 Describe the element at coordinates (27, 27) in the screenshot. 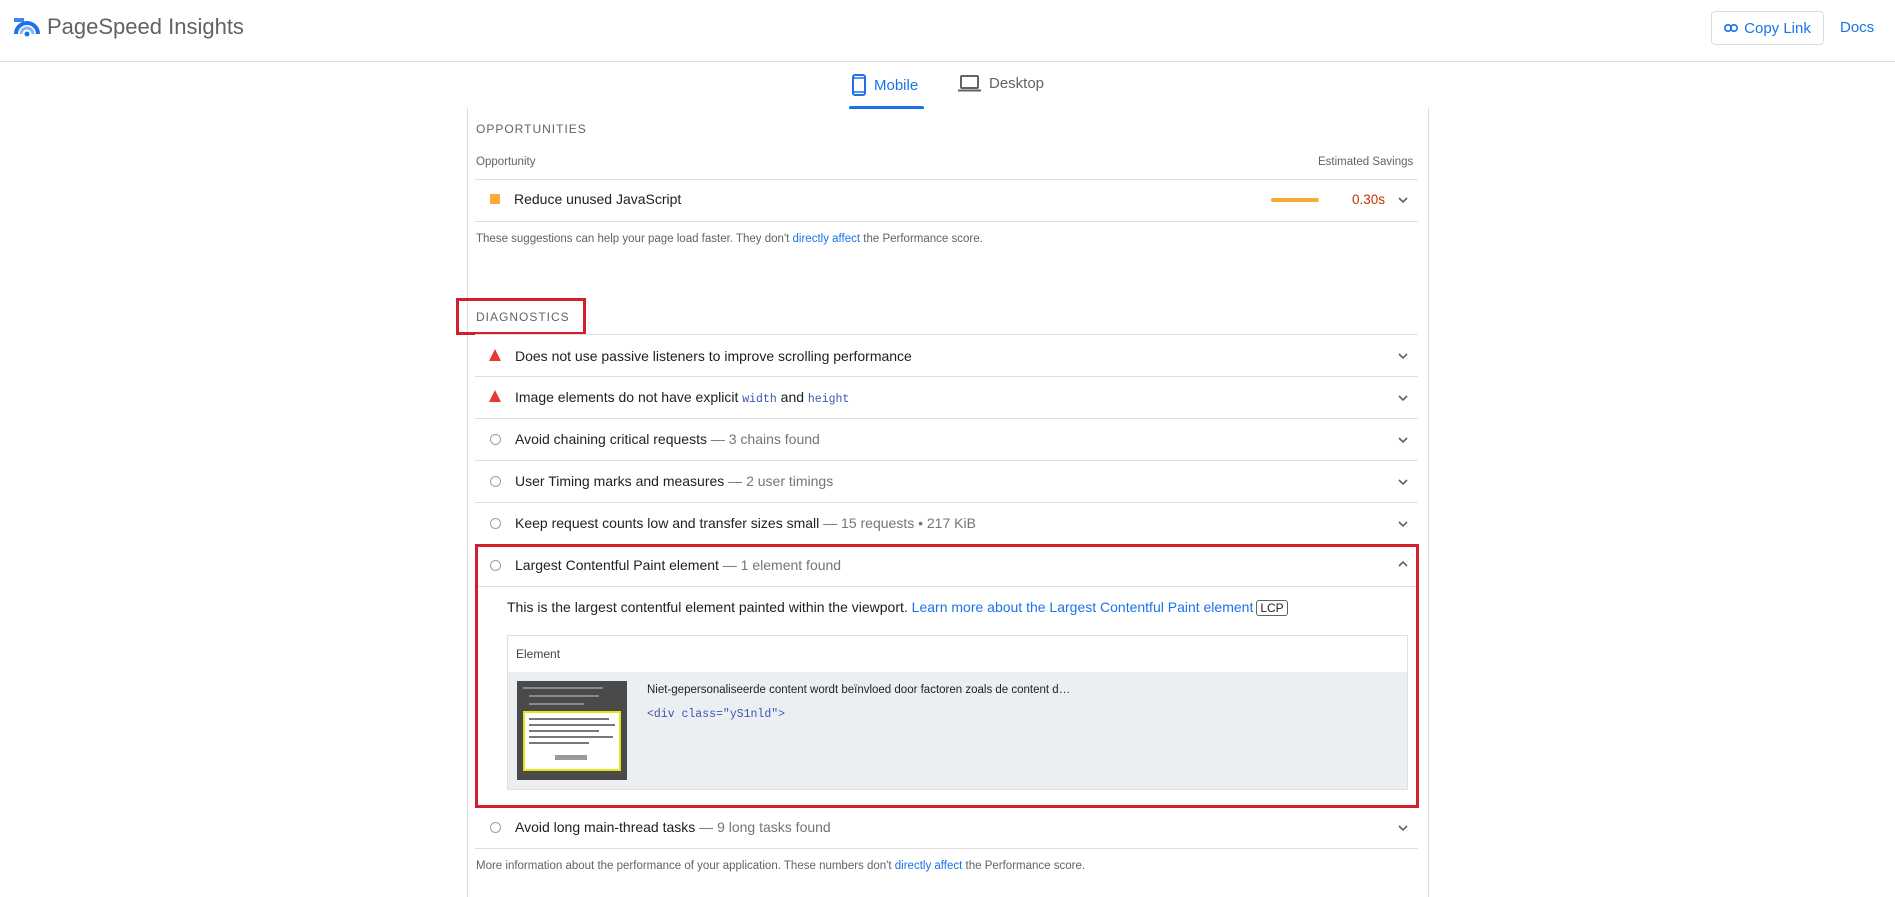

I see `pagespeed-logo-icon` at that location.